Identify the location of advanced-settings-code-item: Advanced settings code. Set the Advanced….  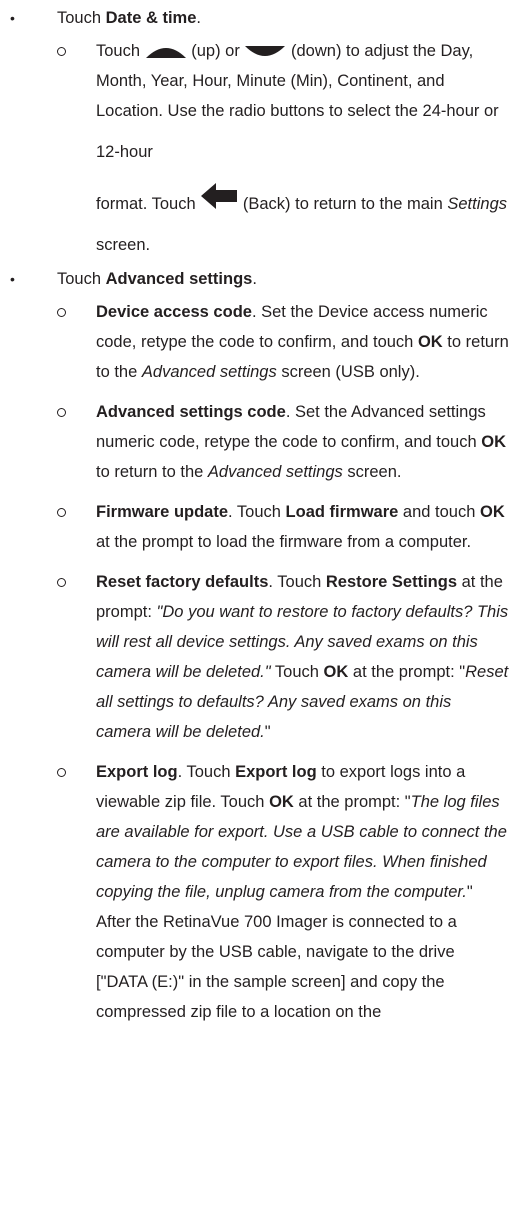
(258, 442).